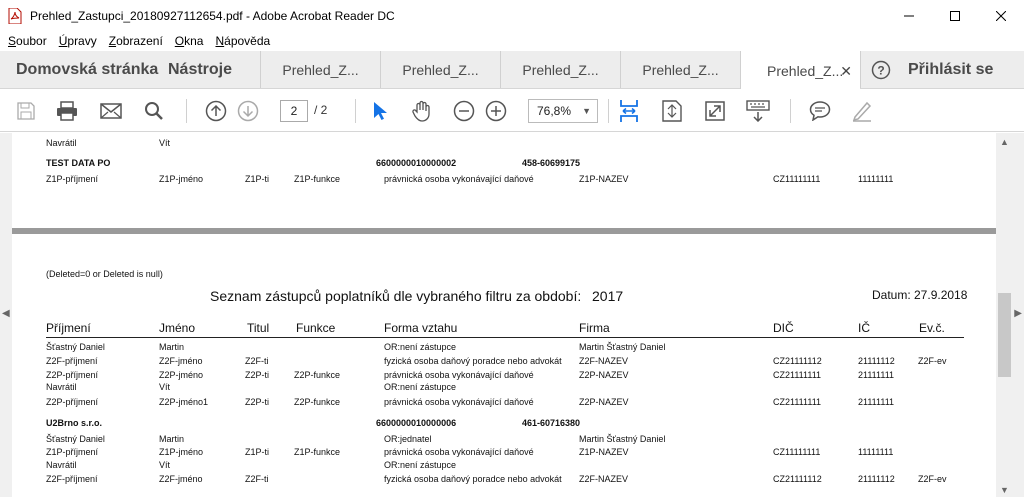 This screenshot has width=1024, height=497. What do you see at coordinates (783, 328) in the screenshot?
I see `column-header: DIČ` at bounding box center [783, 328].